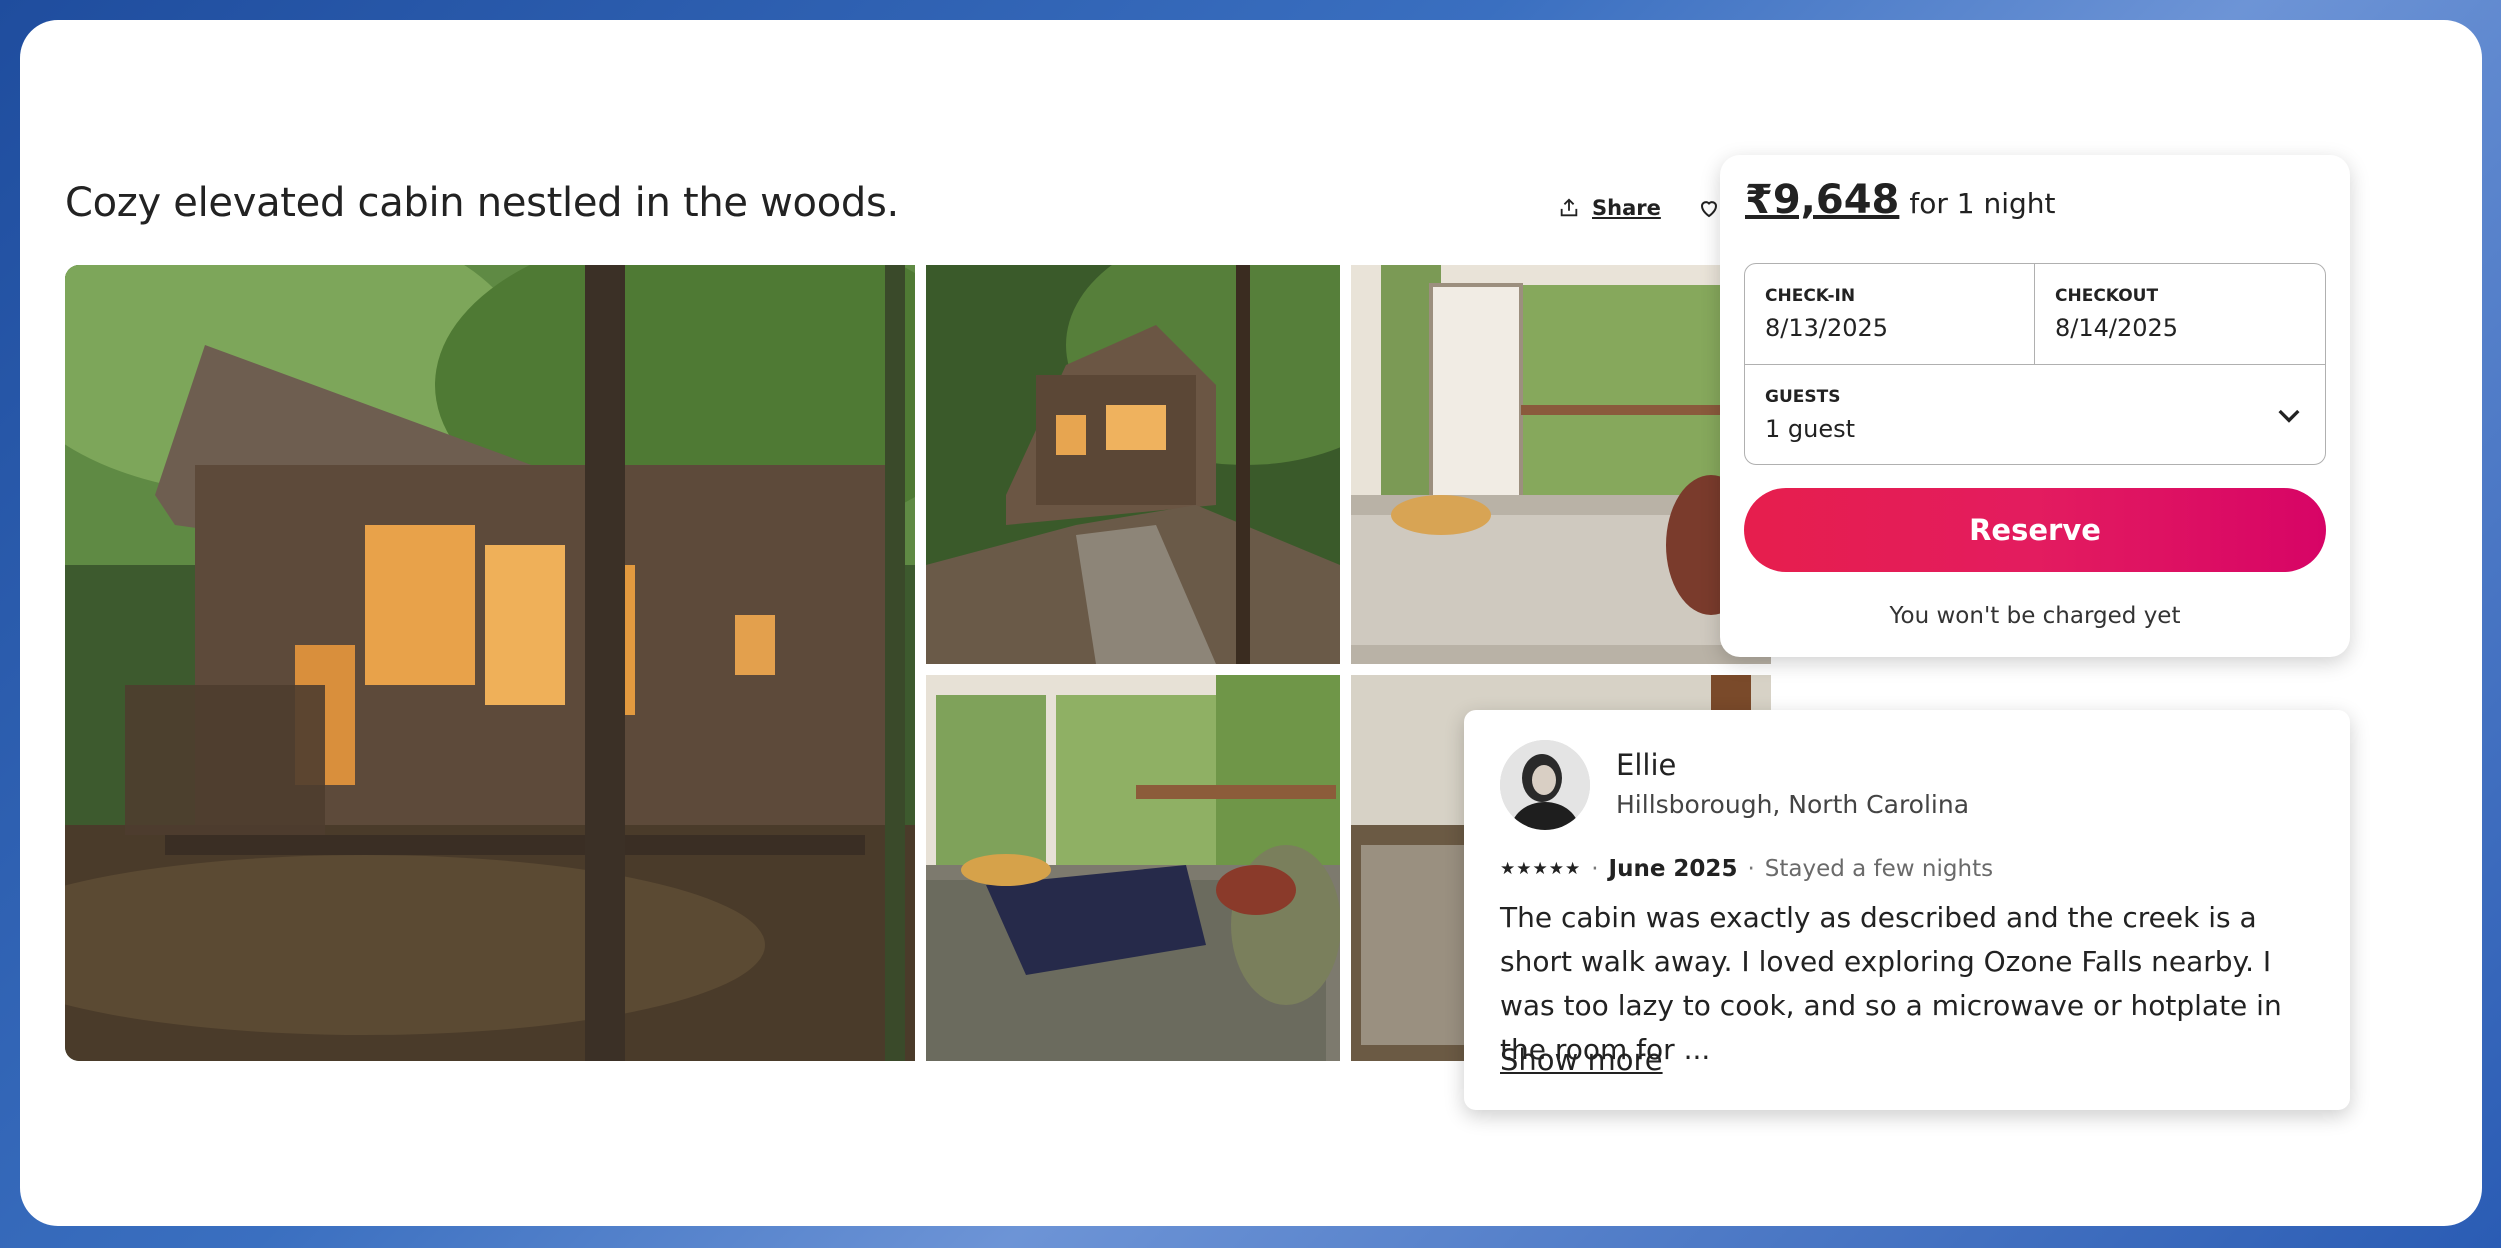 This screenshot has width=2501, height=1248. Describe the element at coordinates (1561, 464) in the screenshot. I see `cabin-interior-door-photo` at that location.